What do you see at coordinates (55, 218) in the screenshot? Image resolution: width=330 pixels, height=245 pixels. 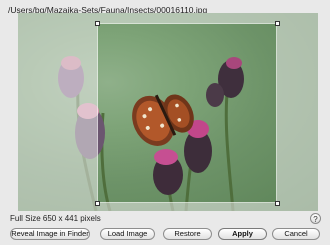 I see `image-size-label: Full Size 650 x 441 pixels` at bounding box center [55, 218].